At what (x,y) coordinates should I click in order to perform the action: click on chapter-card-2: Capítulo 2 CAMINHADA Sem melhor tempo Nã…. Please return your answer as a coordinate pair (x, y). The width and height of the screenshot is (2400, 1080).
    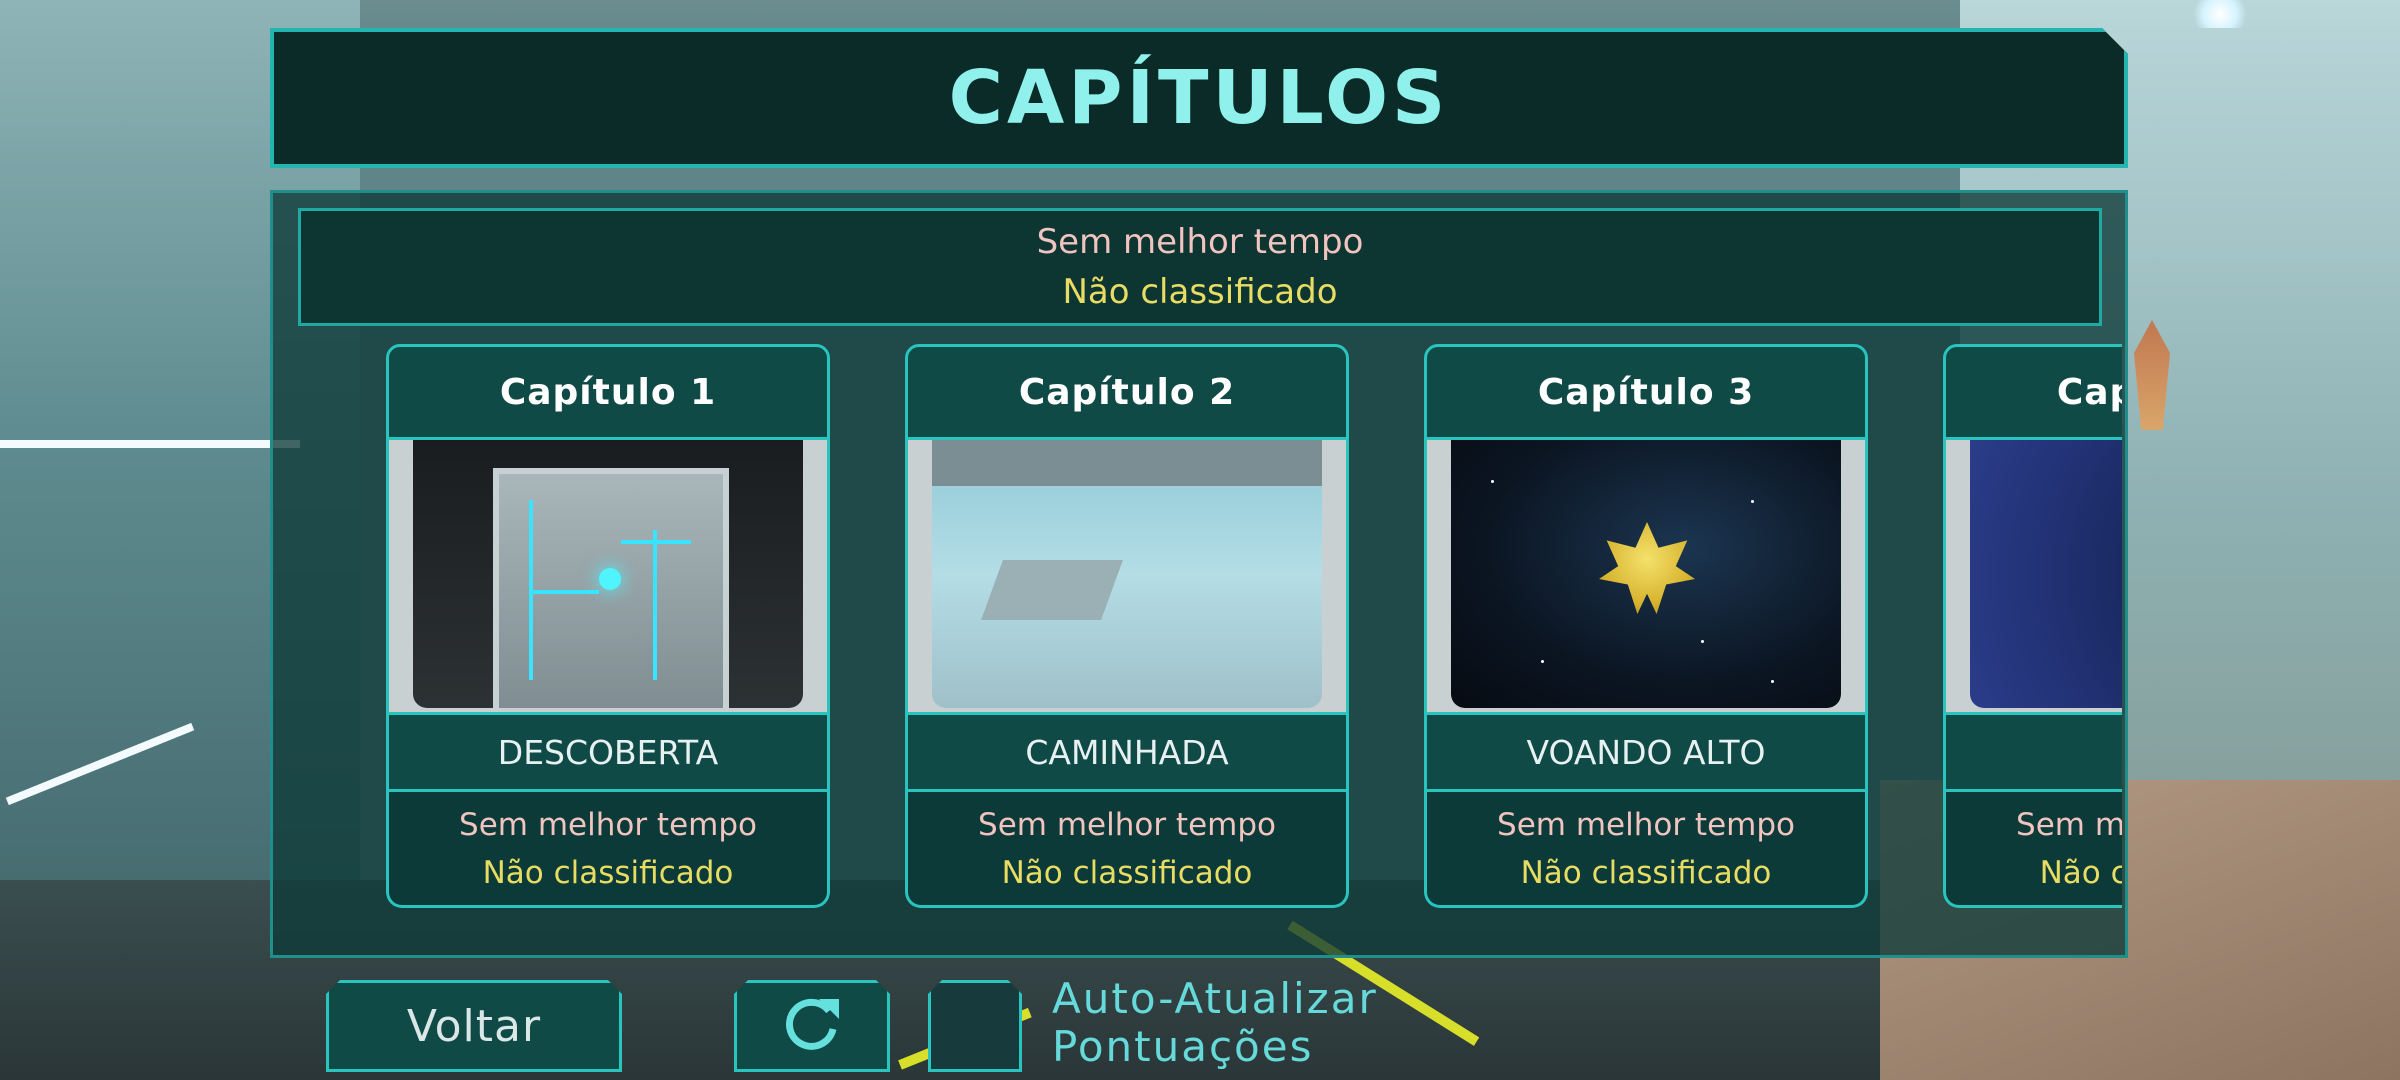
    Looking at the image, I should click on (1127, 626).